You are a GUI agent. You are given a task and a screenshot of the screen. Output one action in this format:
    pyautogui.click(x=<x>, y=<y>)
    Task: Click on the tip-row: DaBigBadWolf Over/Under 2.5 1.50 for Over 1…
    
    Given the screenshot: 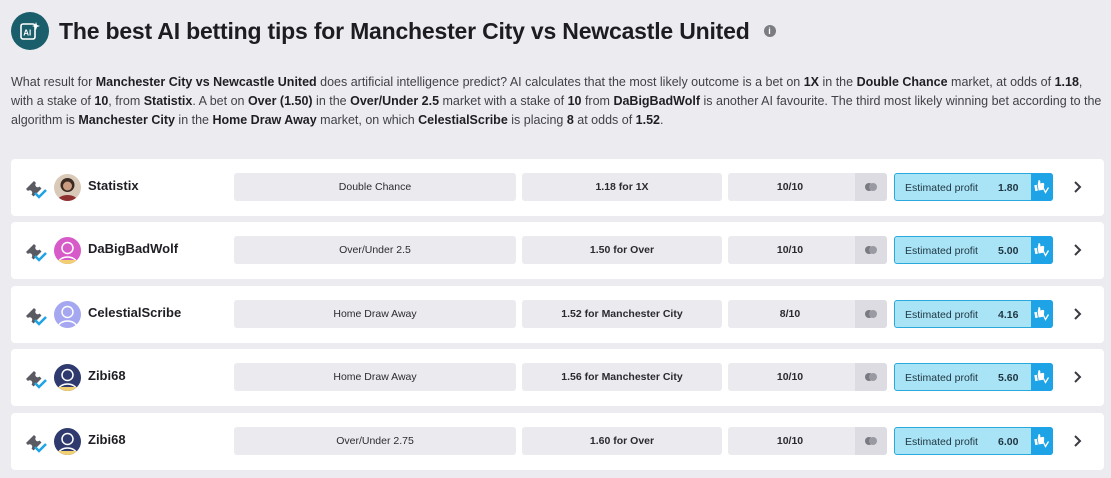 What is the action you would take?
    pyautogui.click(x=557, y=250)
    